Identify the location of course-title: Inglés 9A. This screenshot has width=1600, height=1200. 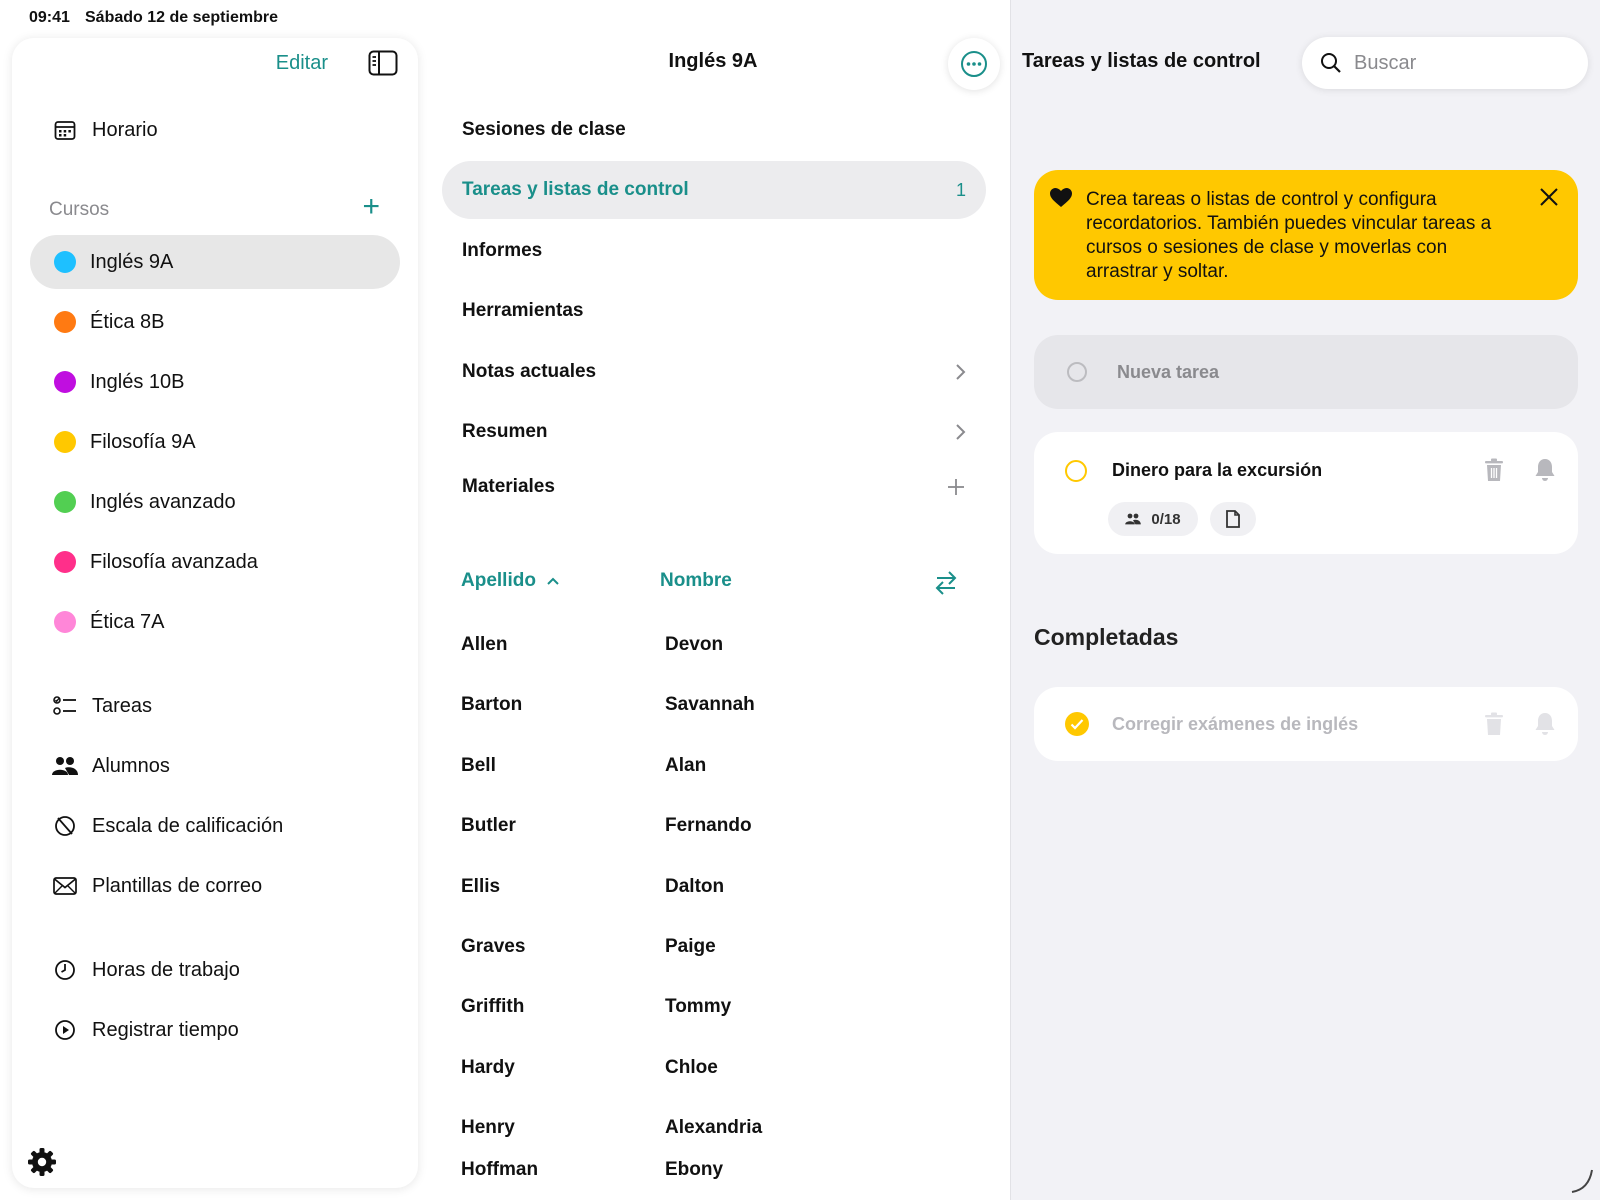
(713, 61).